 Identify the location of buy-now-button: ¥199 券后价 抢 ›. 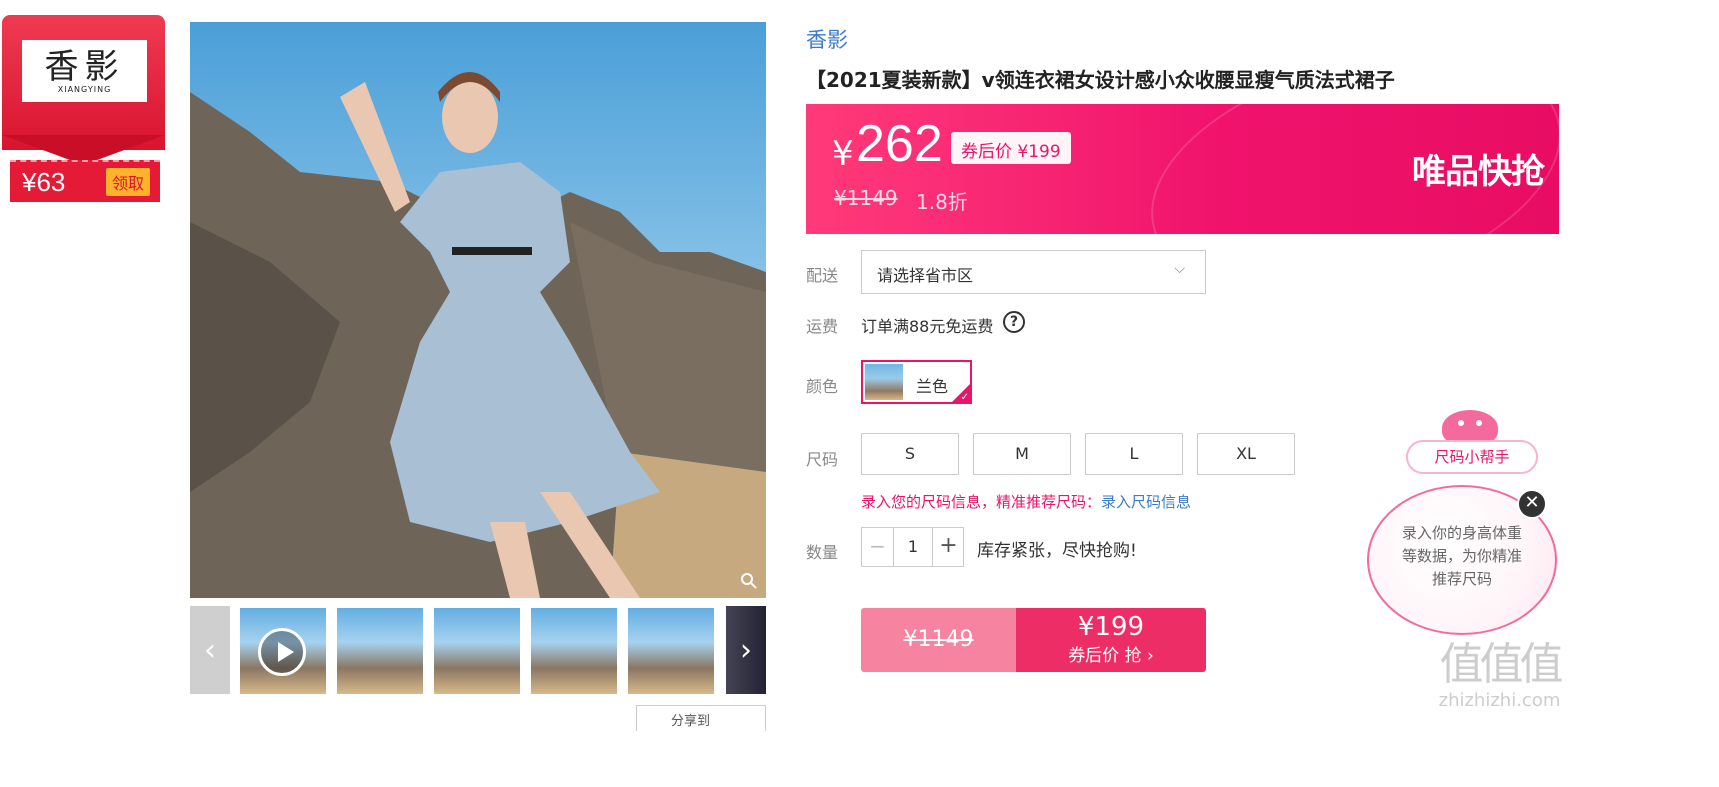
(1111, 640).